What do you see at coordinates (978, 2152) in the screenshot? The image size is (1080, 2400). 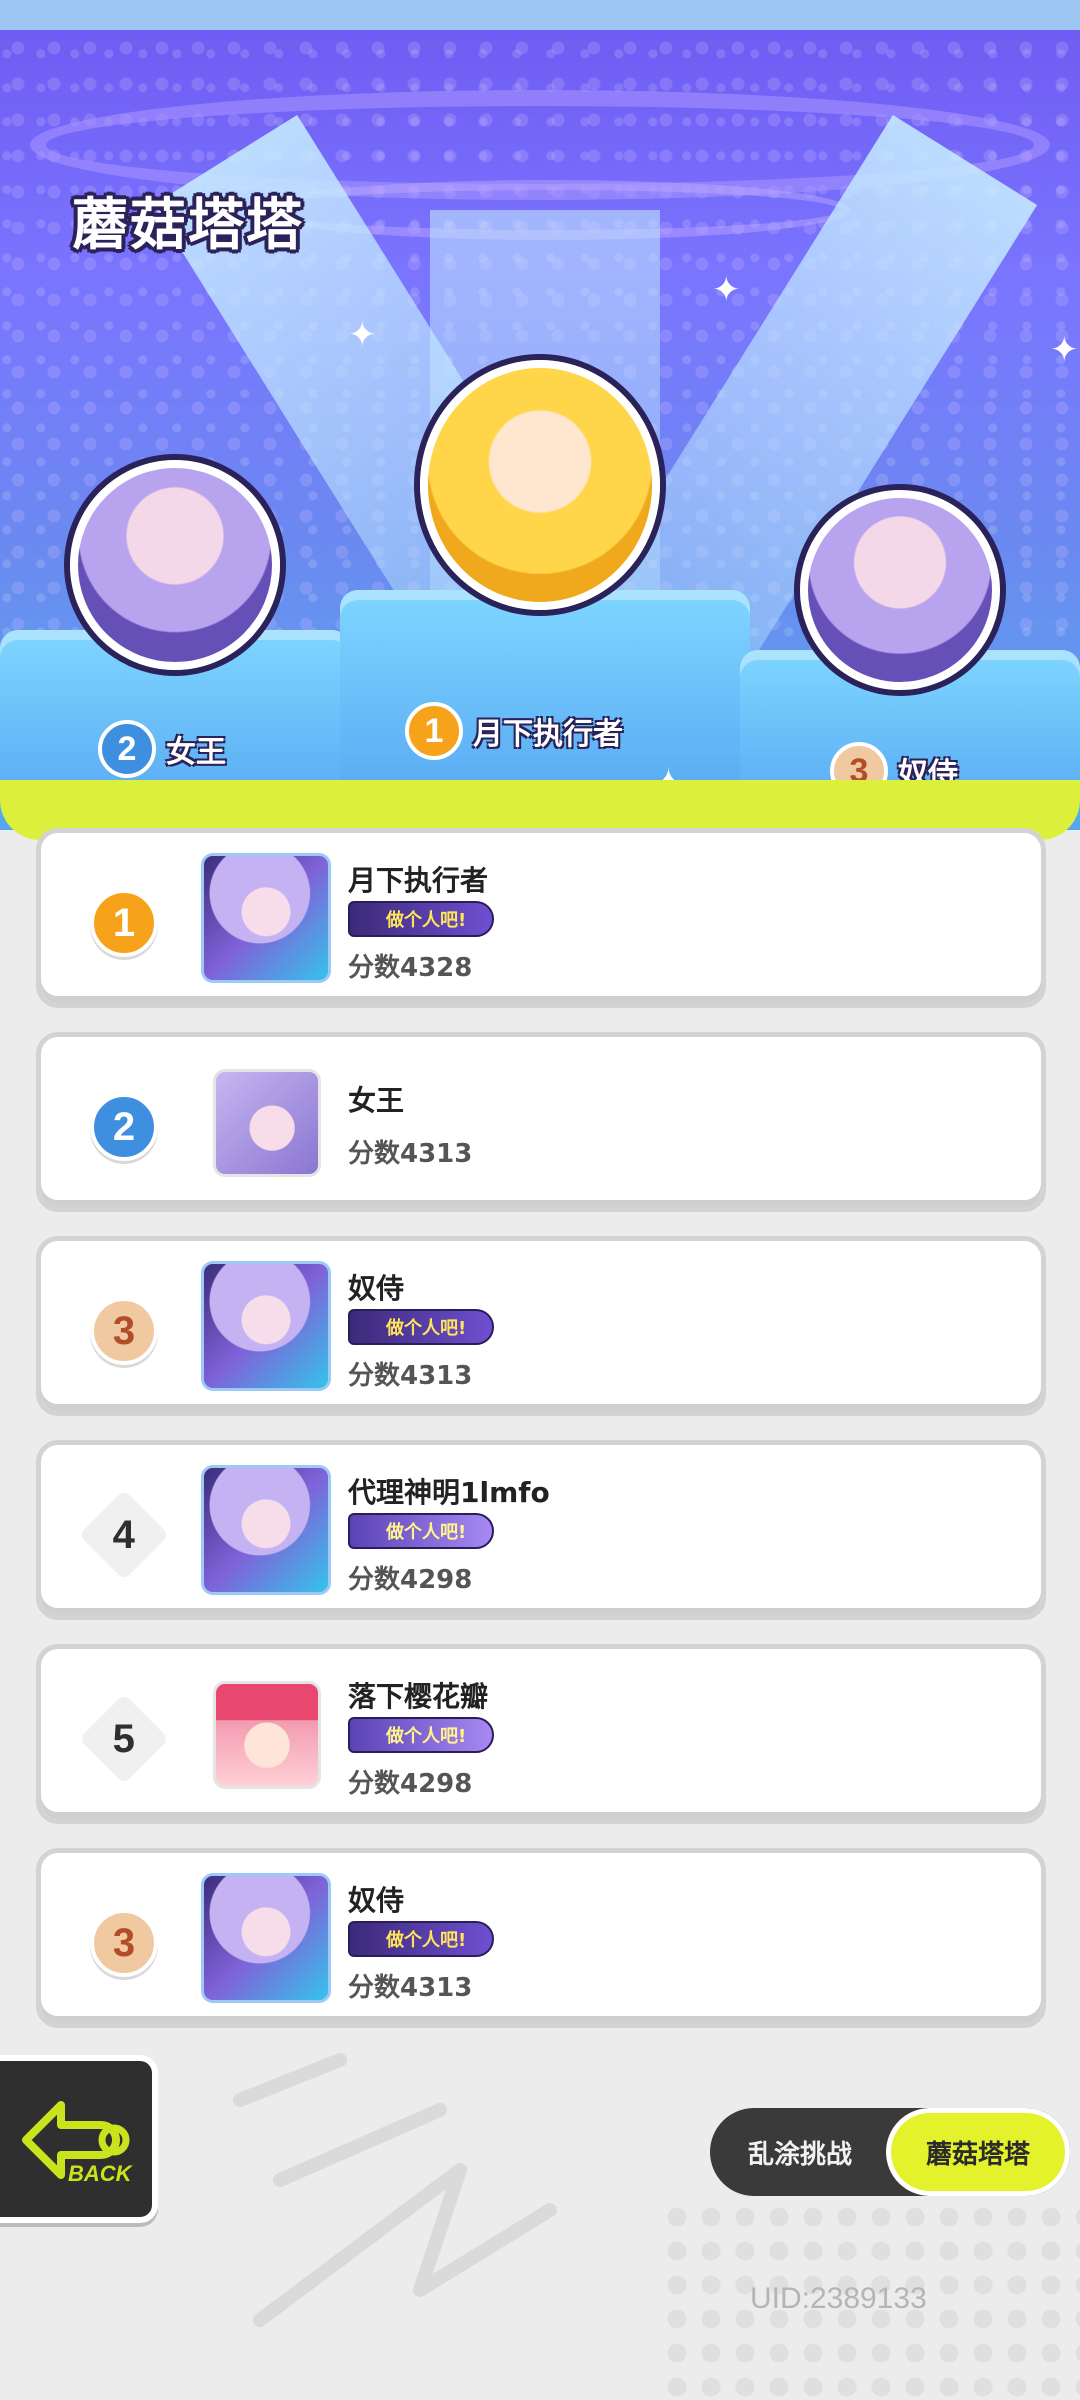 I see `mode-mushroom-tower-button: 蘑菇塔塔` at bounding box center [978, 2152].